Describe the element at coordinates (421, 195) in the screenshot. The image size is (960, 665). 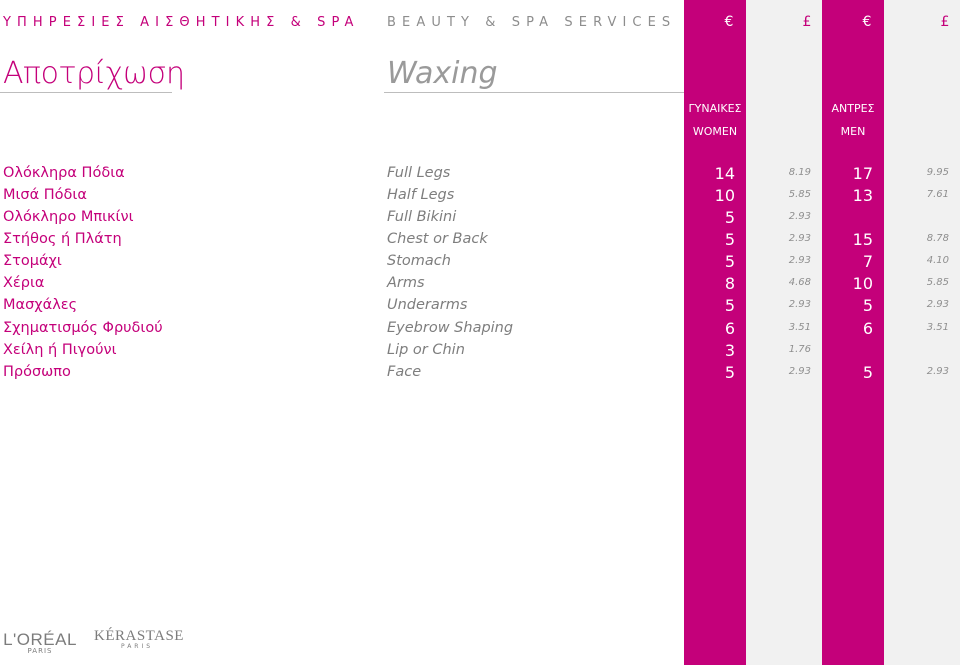
I see `service-name-english: Half Legs` at that location.